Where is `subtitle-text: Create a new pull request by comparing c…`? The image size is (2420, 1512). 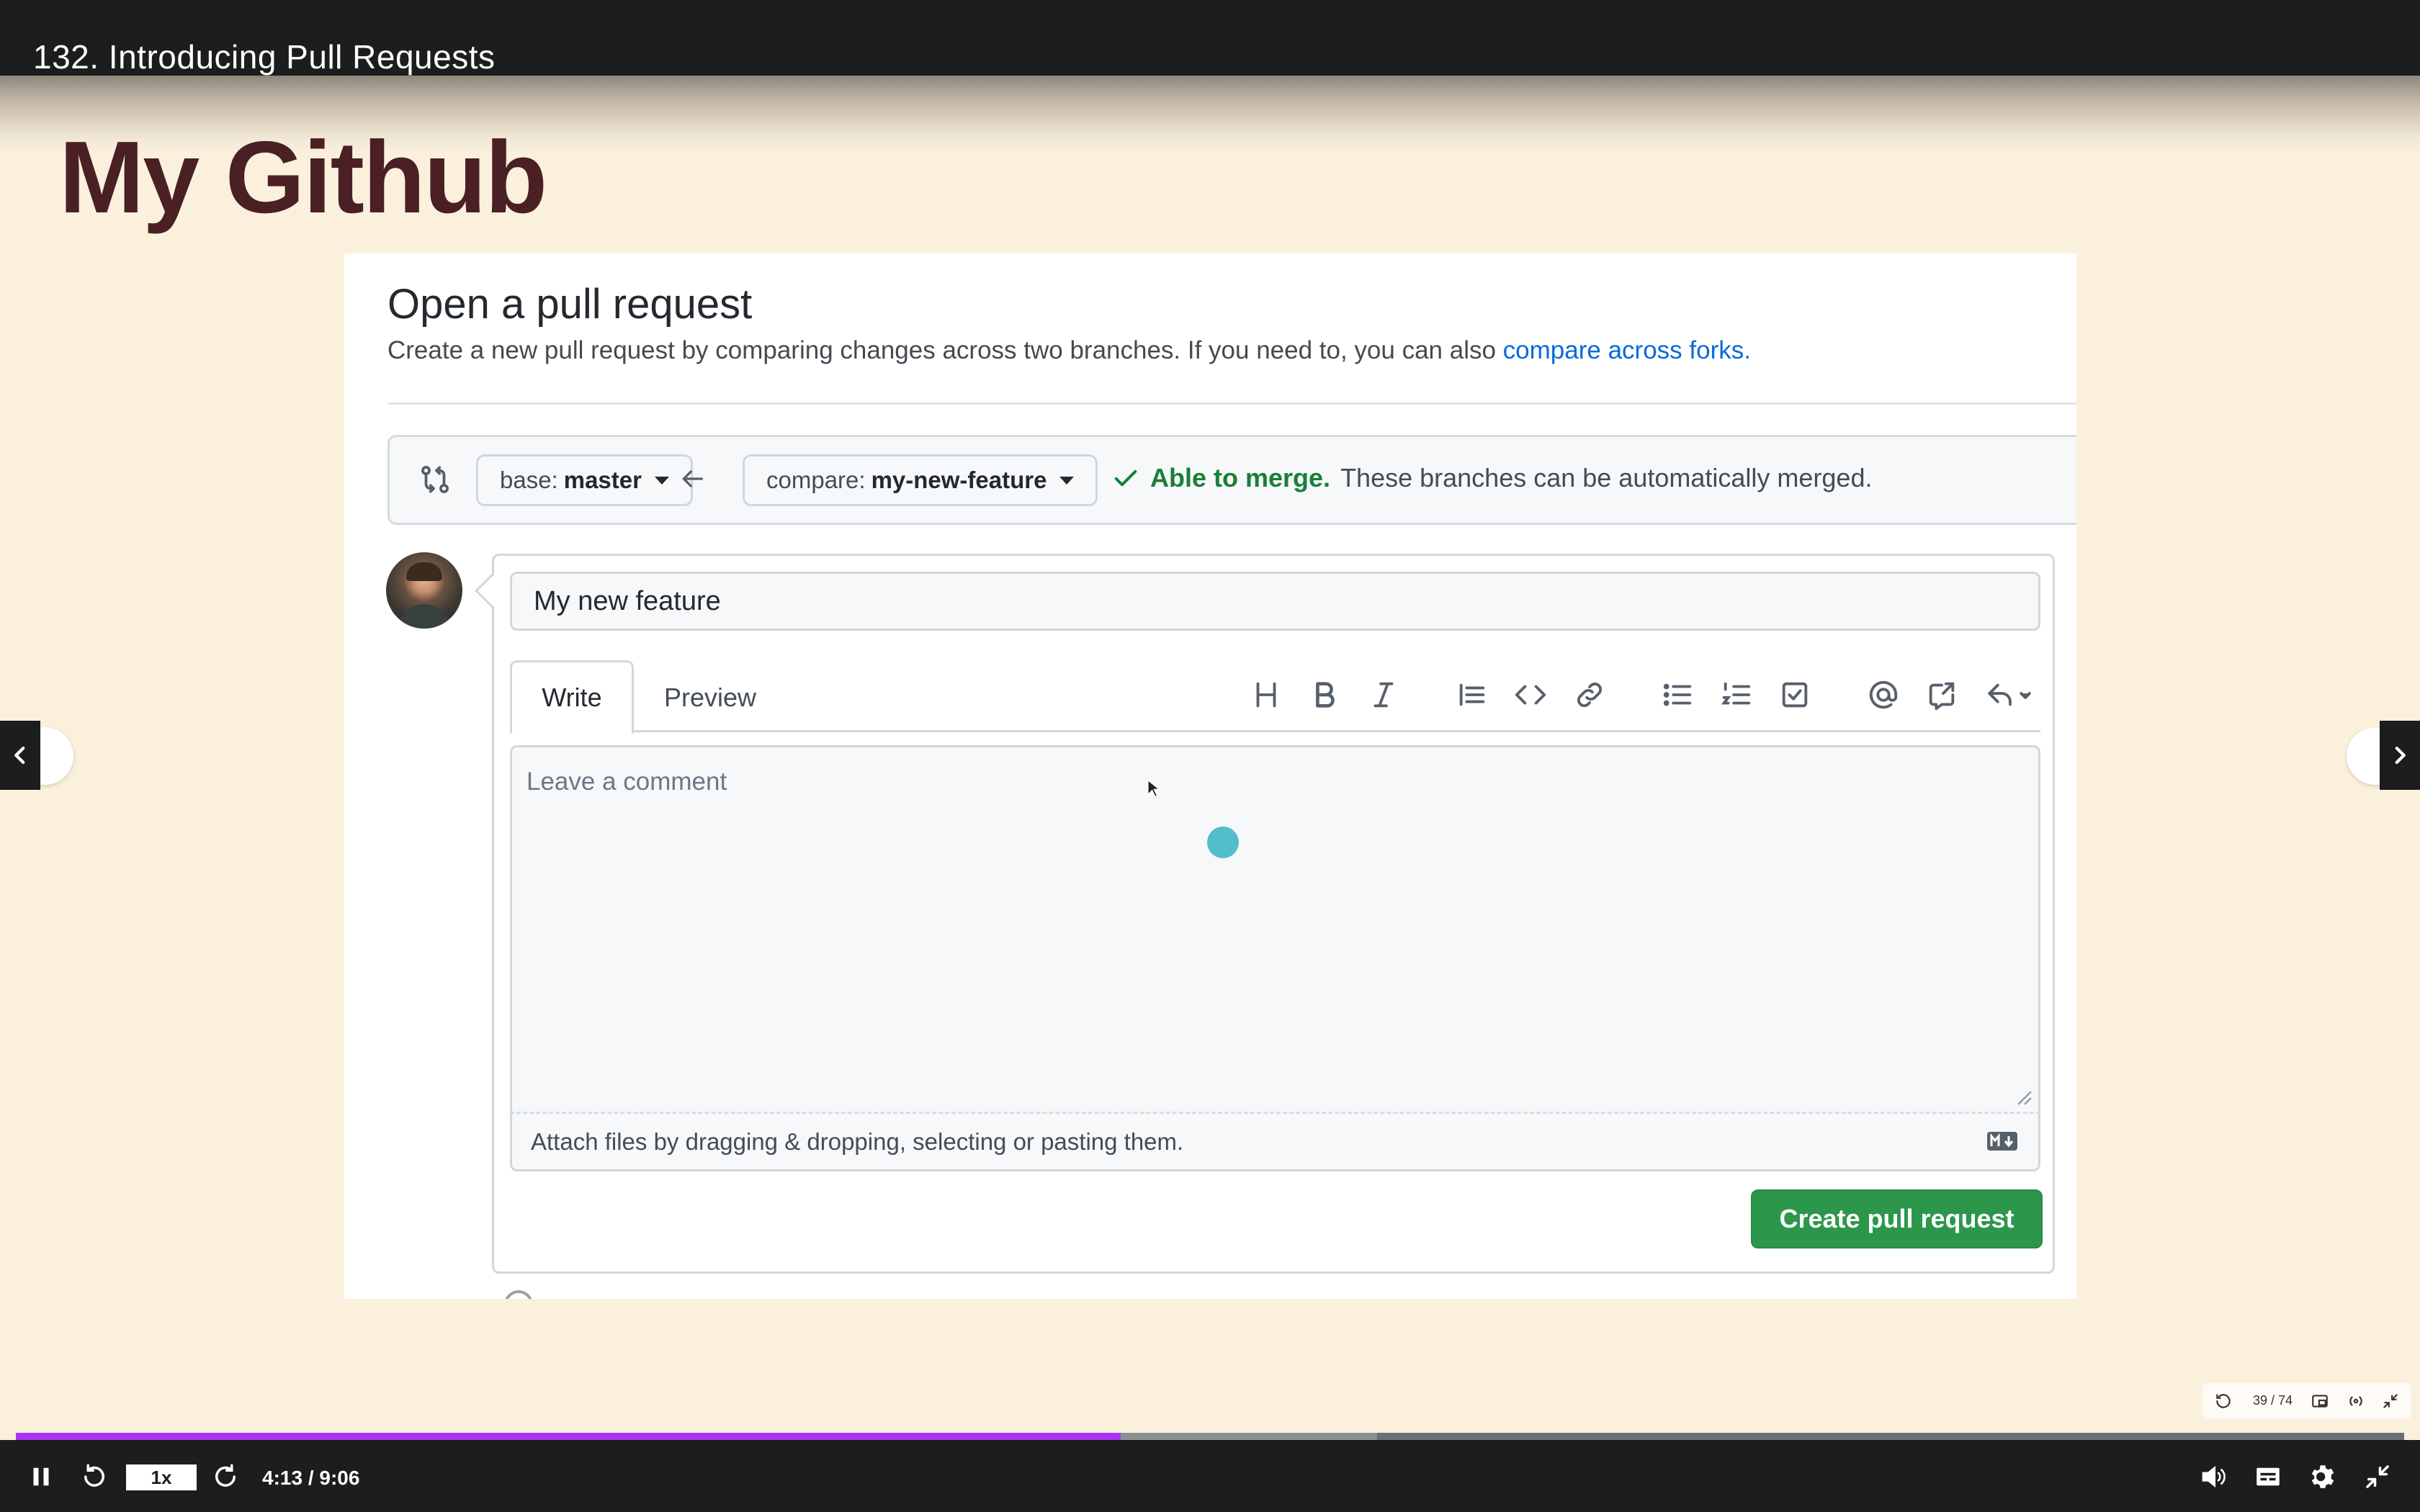 subtitle-text: Create a new pull request by comparing c… is located at coordinates (945, 350).